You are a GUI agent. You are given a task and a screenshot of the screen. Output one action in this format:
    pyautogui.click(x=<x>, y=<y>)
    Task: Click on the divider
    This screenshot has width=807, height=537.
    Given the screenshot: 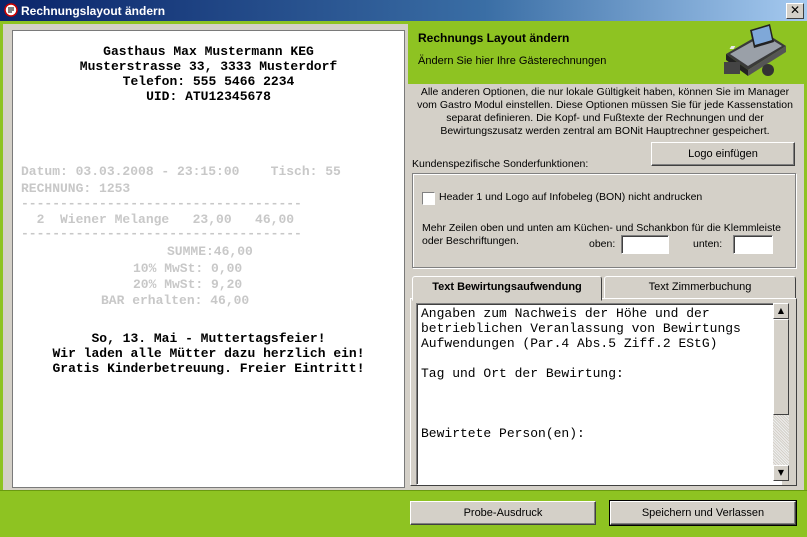 What is the action you would take?
    pyautogui.click(x=403, y=490)
    